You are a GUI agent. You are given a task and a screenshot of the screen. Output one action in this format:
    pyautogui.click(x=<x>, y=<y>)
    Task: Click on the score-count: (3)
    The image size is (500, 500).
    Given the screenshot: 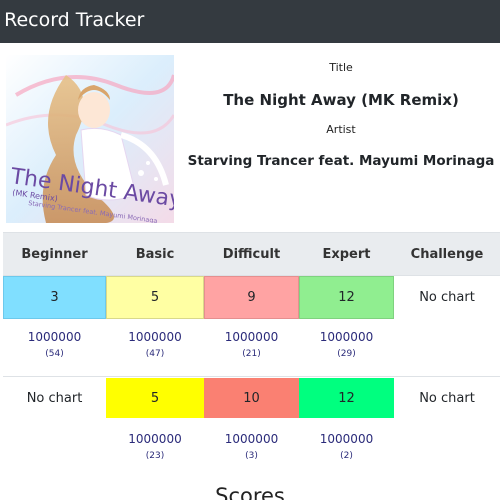 What is the action you would take?
    pyautogui.click(x=251, y=455)
    